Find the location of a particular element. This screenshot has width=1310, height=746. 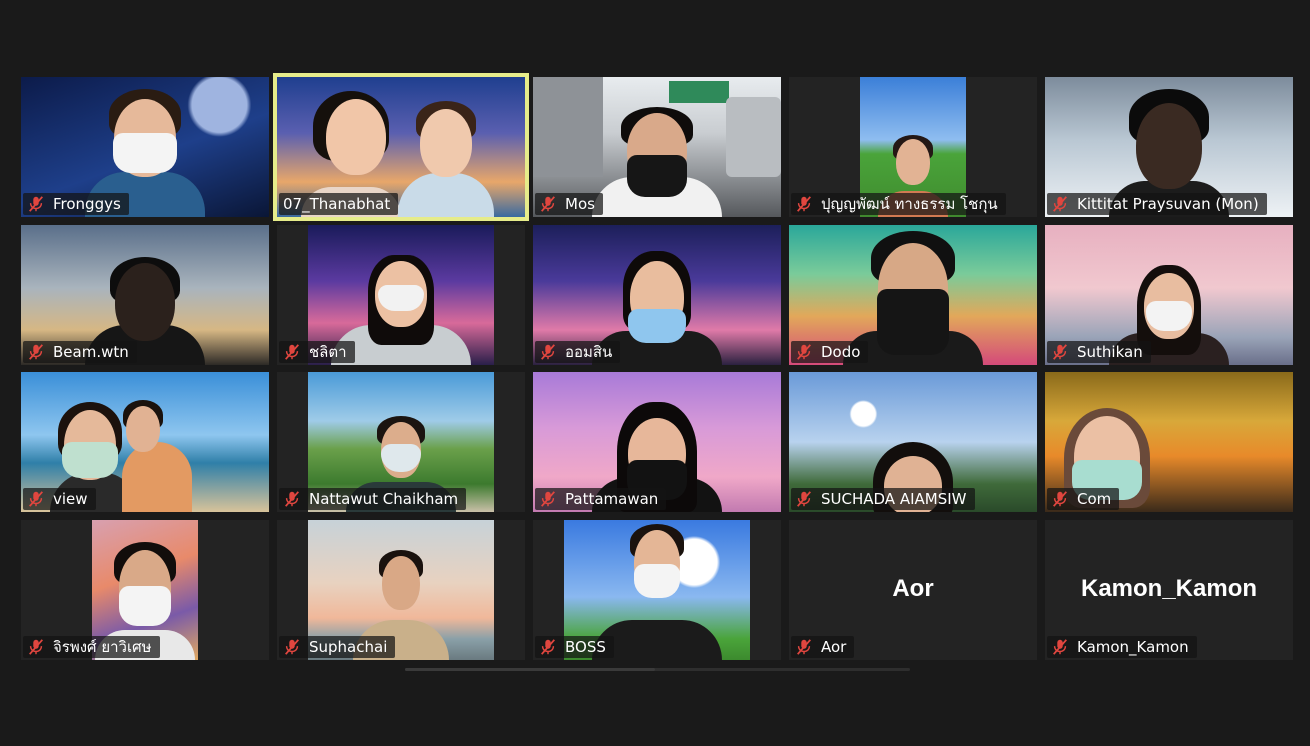

participant-name: Aor is located at coordinates (834, 647).